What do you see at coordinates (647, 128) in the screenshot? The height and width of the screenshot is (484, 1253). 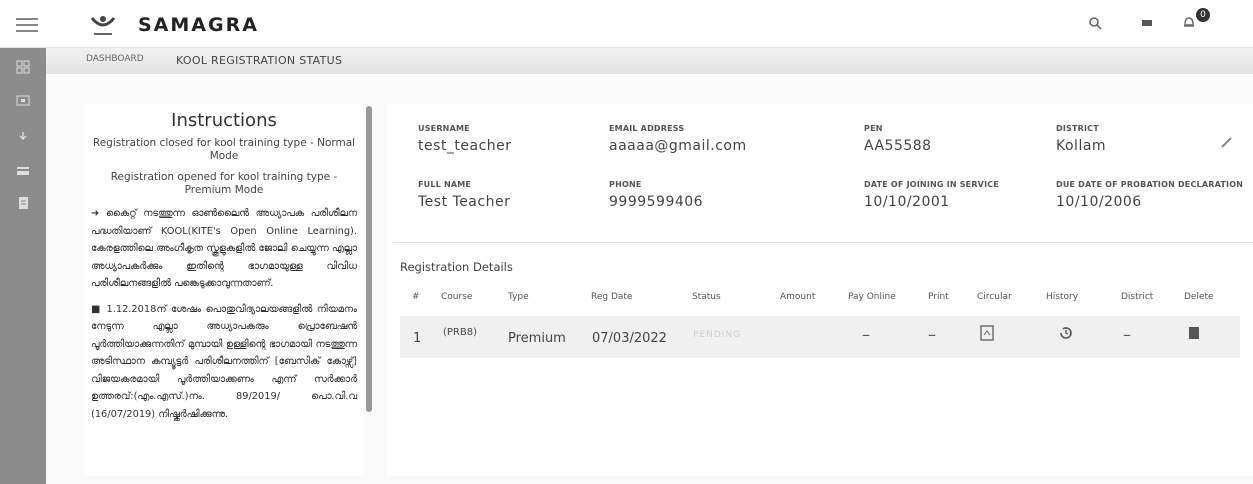 I see `email-label: EMAIL ADDRESS` at bounding box center [647, 128].